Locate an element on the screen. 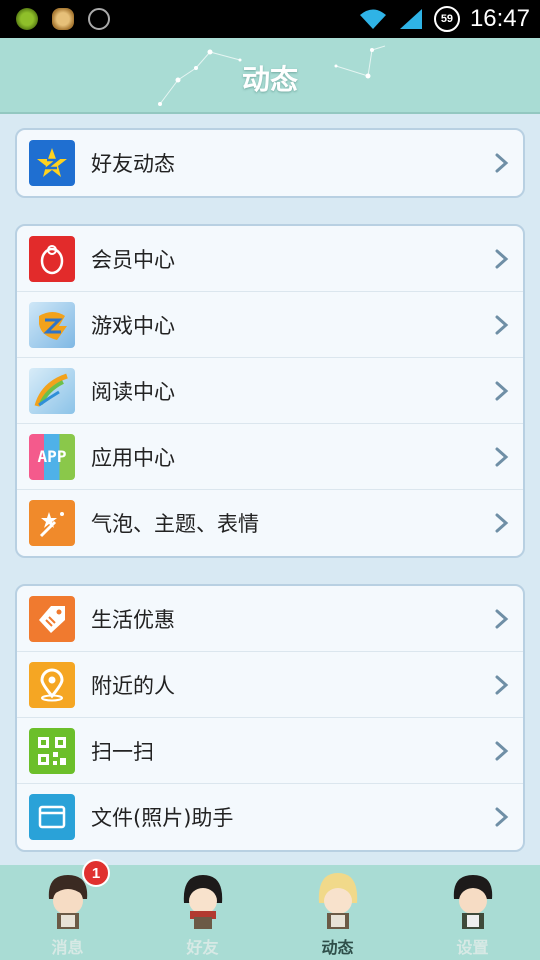 This screenshot has width=540, height=960. magic-wand-icon is located at coordinates (52, 523).